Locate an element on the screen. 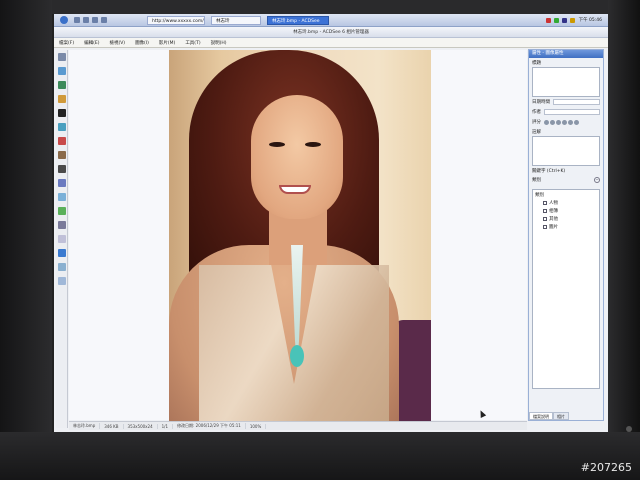 The width and height of the screenshot is (640, 480). rating-label: 評分 is located at coordinates (536, 122).